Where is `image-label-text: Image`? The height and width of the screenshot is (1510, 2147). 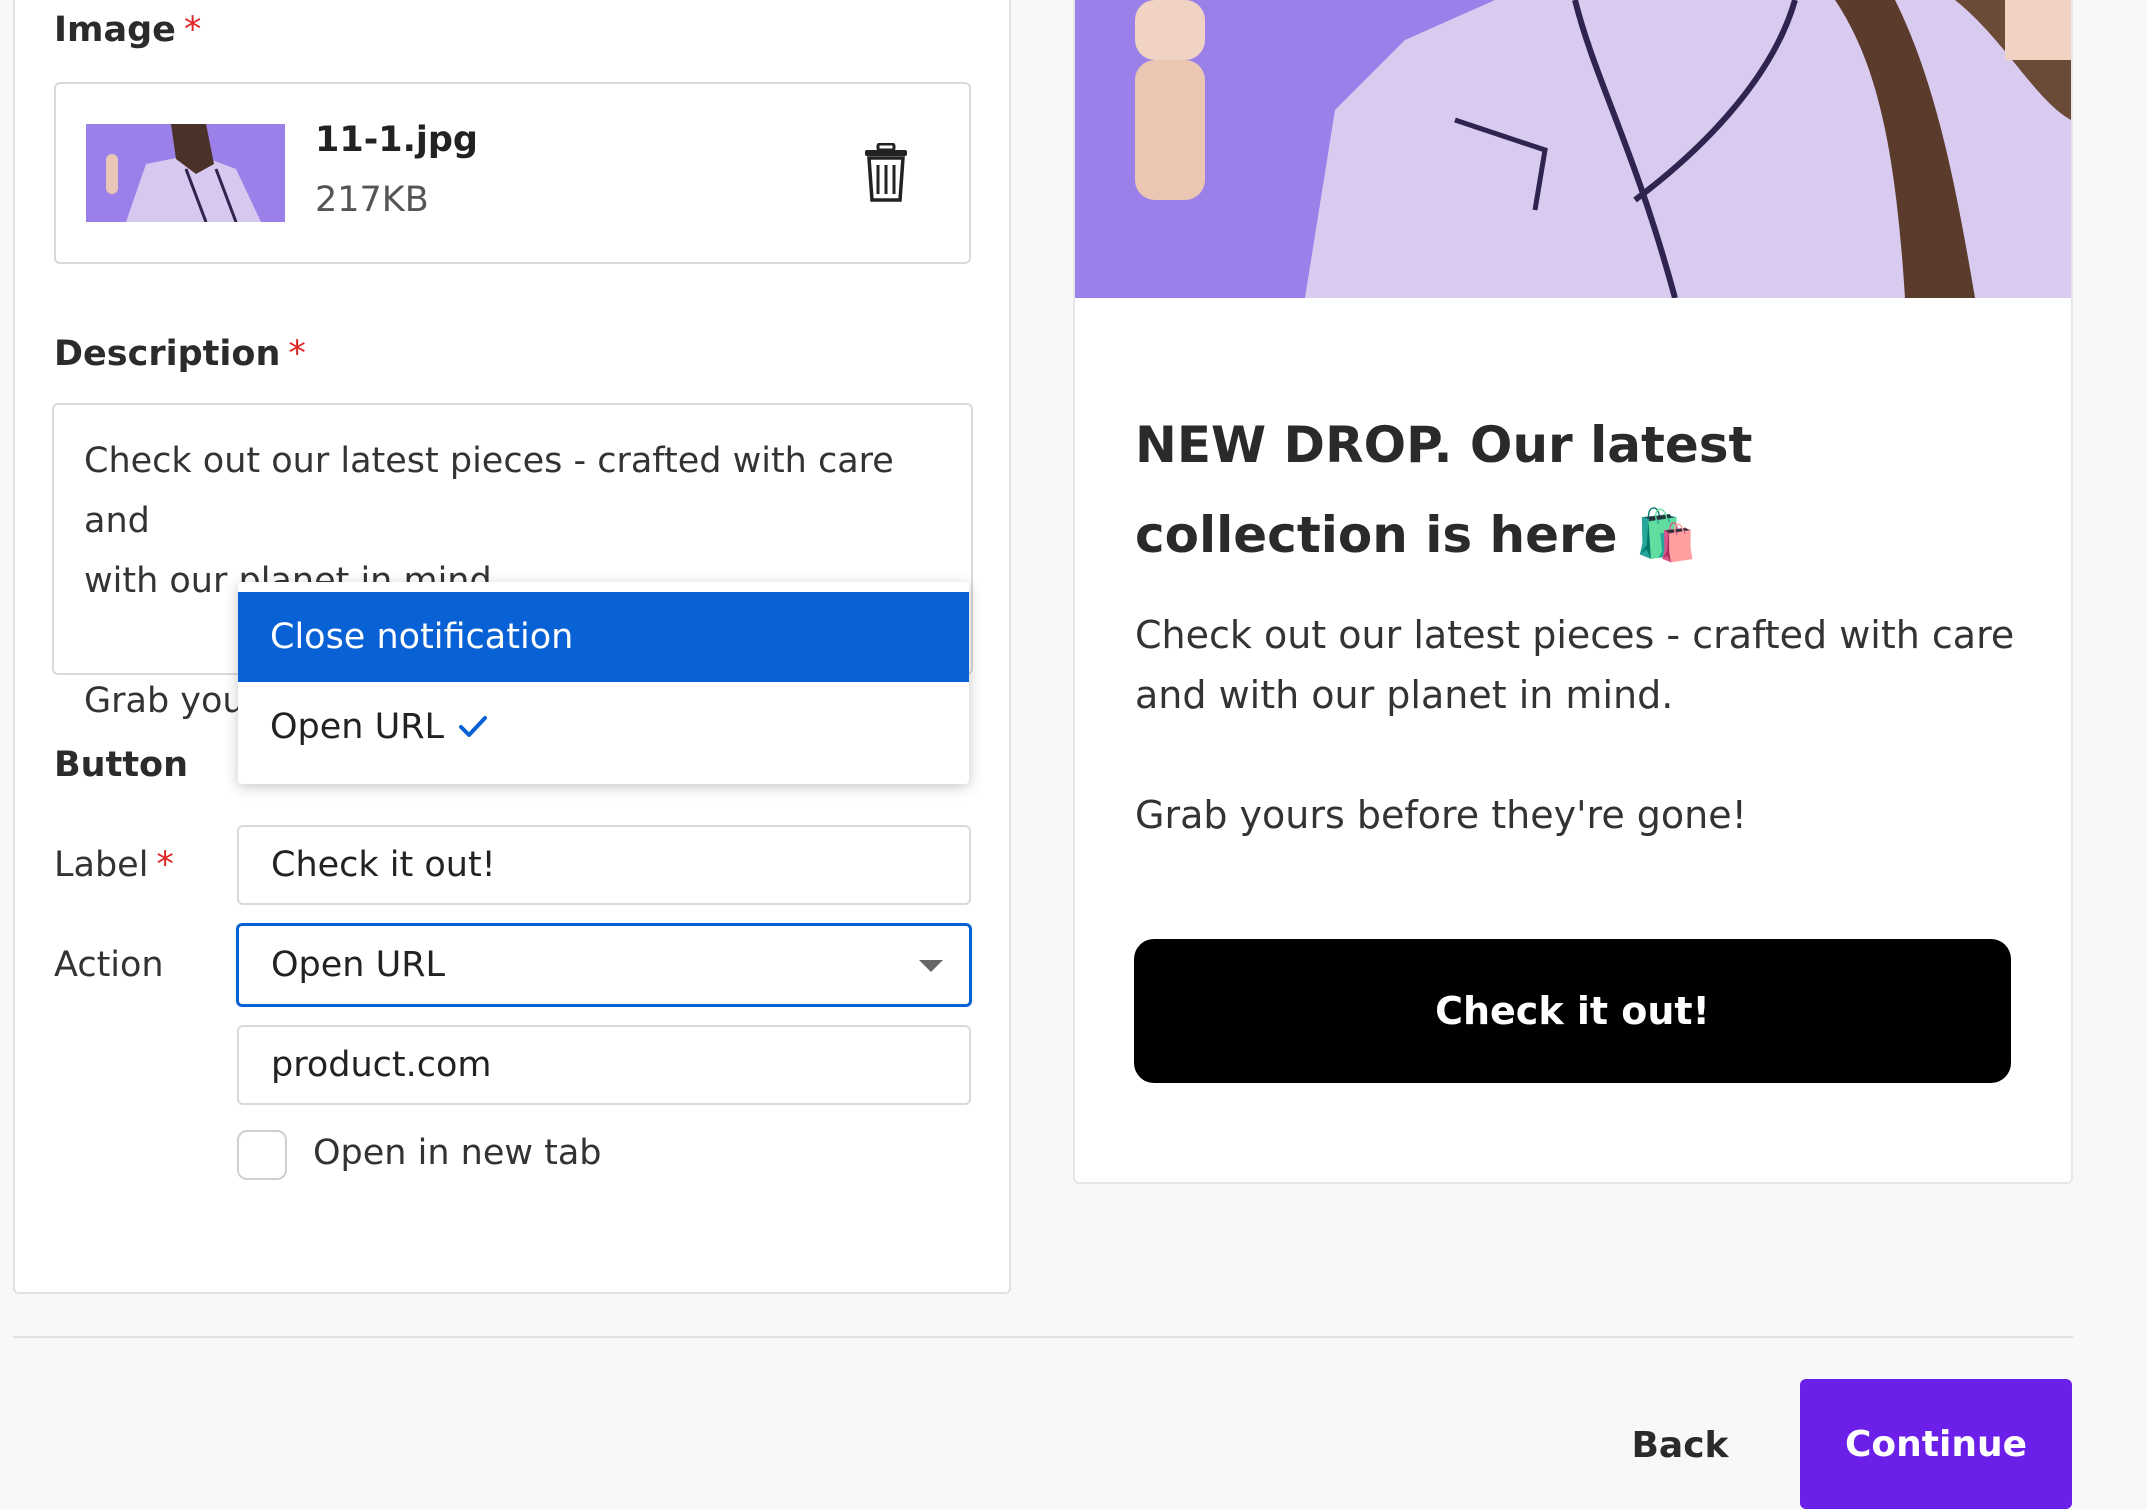
image-label-text: Image is located at coordinates (115, 30).